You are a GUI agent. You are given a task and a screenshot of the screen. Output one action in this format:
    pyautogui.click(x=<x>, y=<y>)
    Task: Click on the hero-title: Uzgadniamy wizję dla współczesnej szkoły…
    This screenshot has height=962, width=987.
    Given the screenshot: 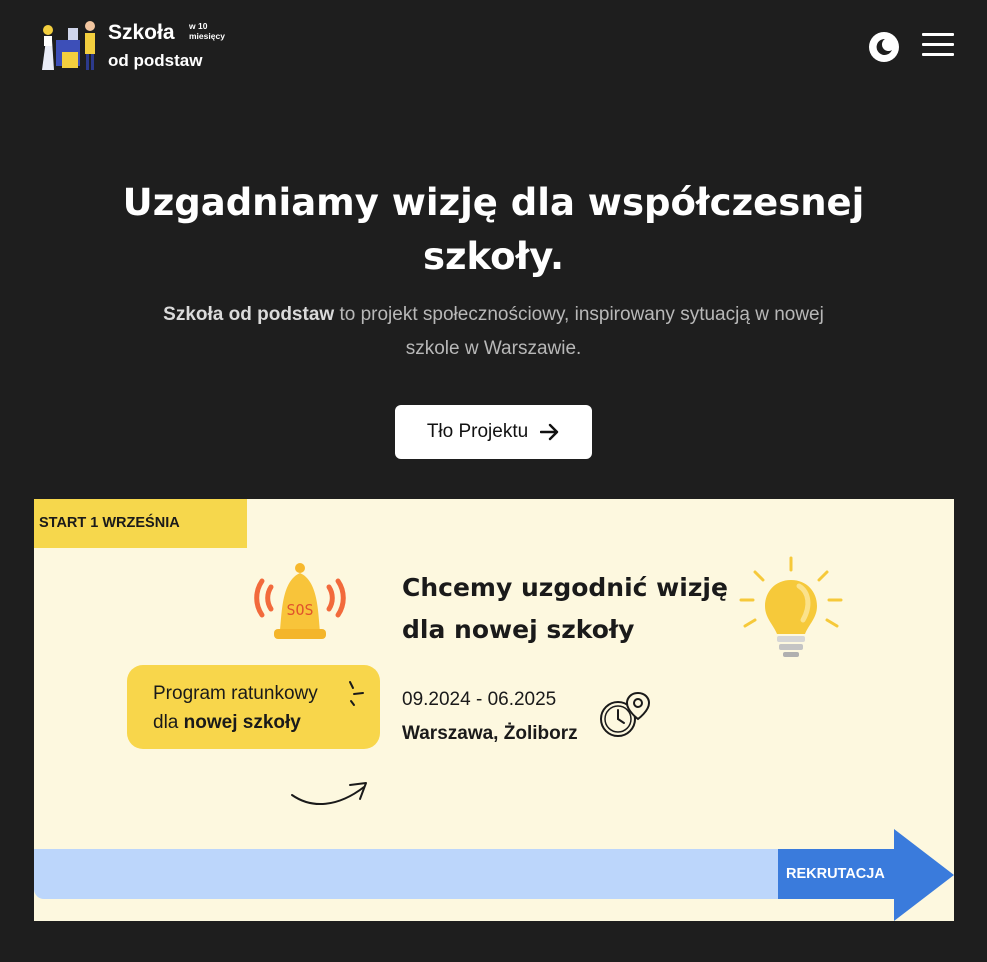 What is the action you would take?
    pyautogui.click(x=493, y=229)
    